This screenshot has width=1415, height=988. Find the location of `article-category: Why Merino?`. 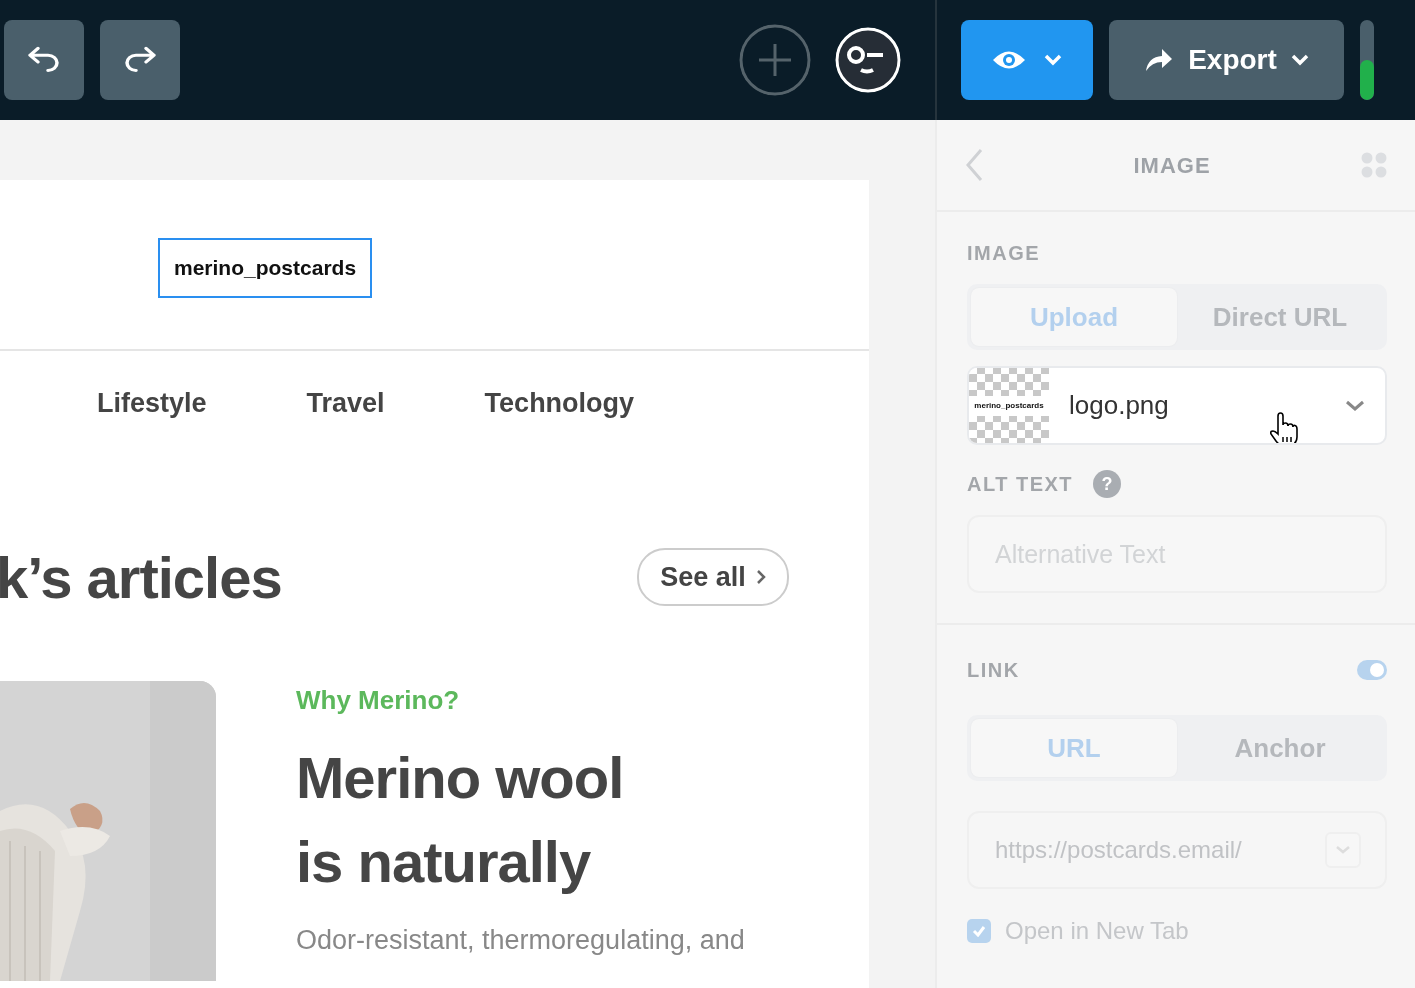

article-category: Why Merino? is located at coordinates (520, 700).